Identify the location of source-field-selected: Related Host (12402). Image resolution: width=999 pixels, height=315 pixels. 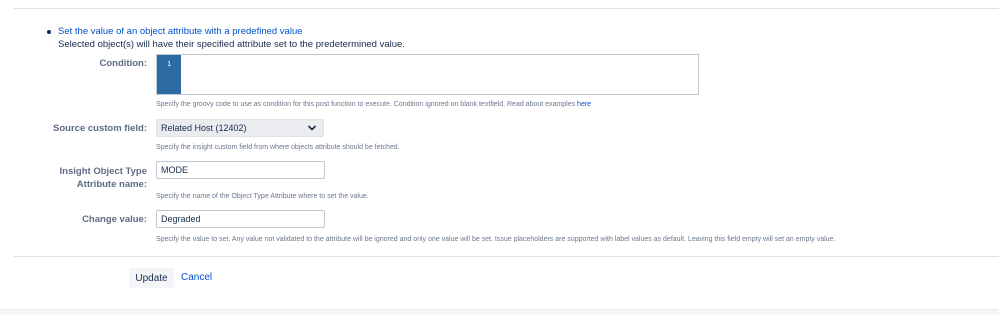
(204, 128).